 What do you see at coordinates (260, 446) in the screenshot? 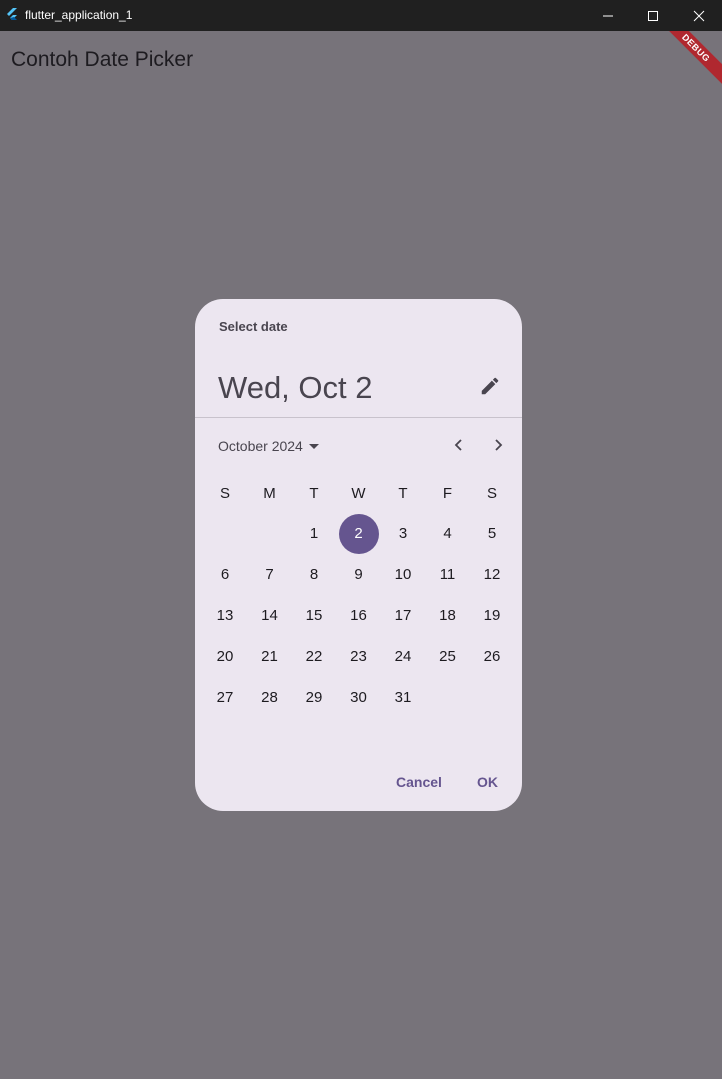
I see `month-year-label: October 2024` at bounding box center [260, 446].